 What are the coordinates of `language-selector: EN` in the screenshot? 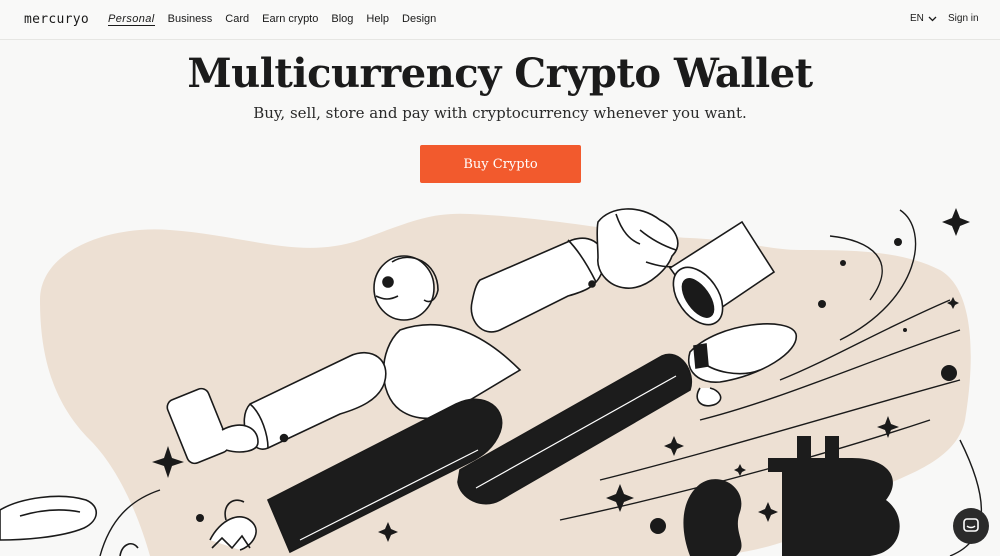 It's located at (923, 18).